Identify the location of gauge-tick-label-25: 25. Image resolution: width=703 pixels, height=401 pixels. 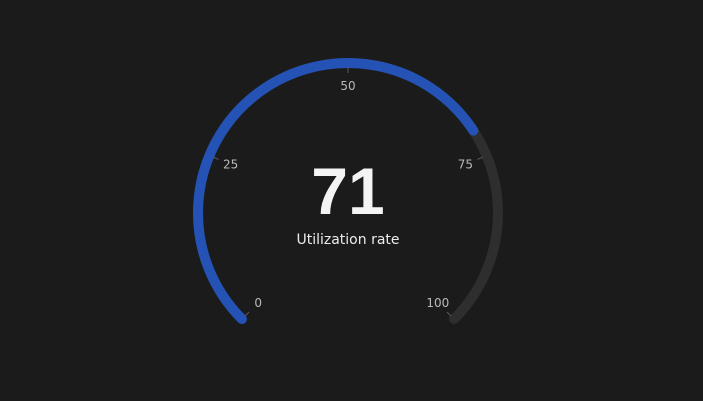
(230, 164).